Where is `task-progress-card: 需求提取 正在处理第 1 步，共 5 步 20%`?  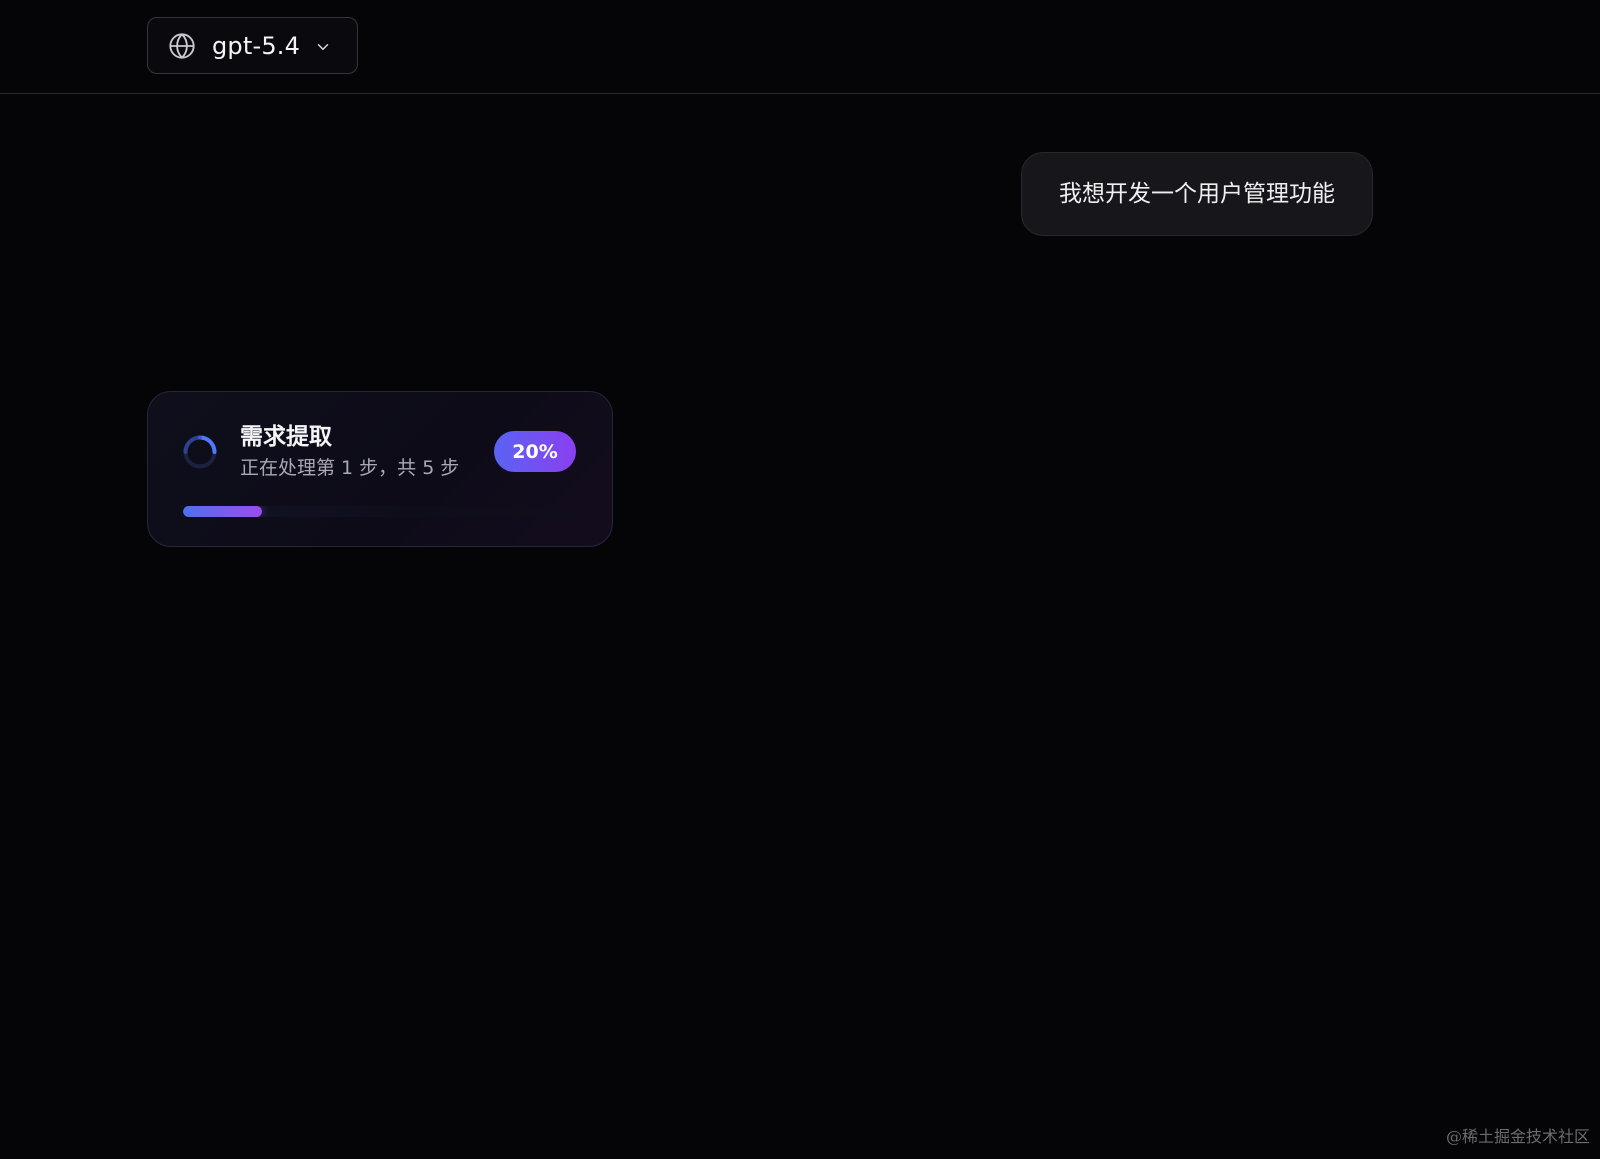
task-progress-card: 需求提取 正在处理第 1 步，共 5 步 20% is located at coordinates (380, 469).